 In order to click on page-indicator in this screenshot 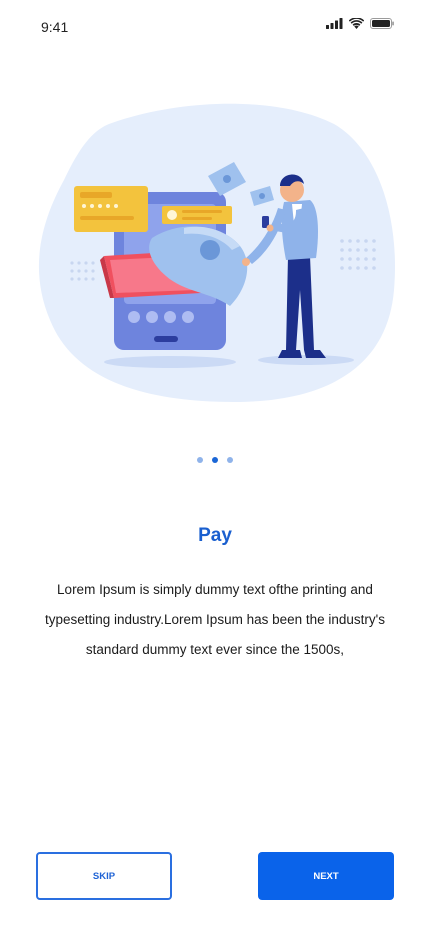, I will do `click(215, 460)`.